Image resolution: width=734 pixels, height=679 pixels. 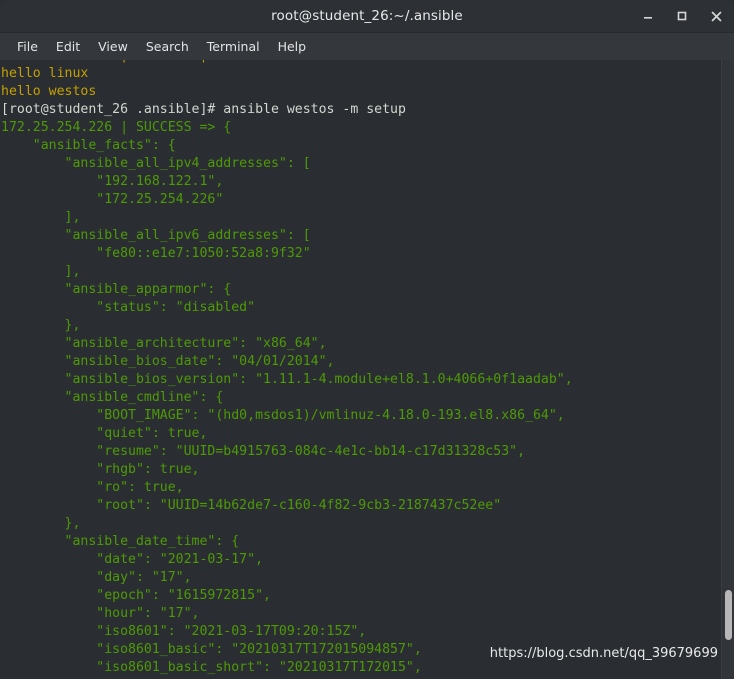 What do you see at coordinates (156, 163) in the screenshot?
I see `terminal-line: "ansible_all_ipv4_addresses": [` at bounding box center [156, 163].